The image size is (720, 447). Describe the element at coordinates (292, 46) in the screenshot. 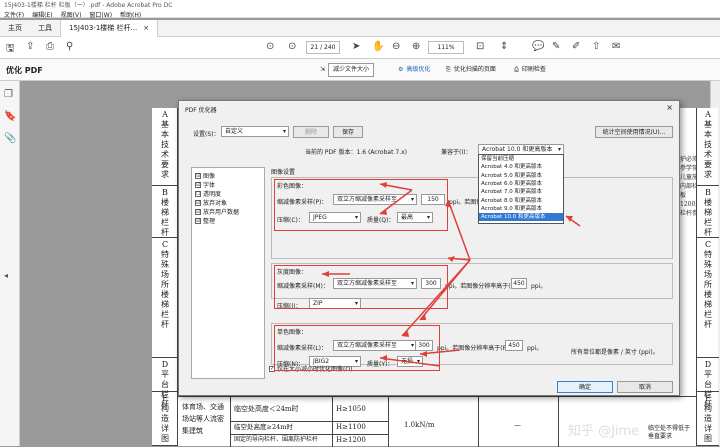

I see `next-page-icon: ⊙` at that location.